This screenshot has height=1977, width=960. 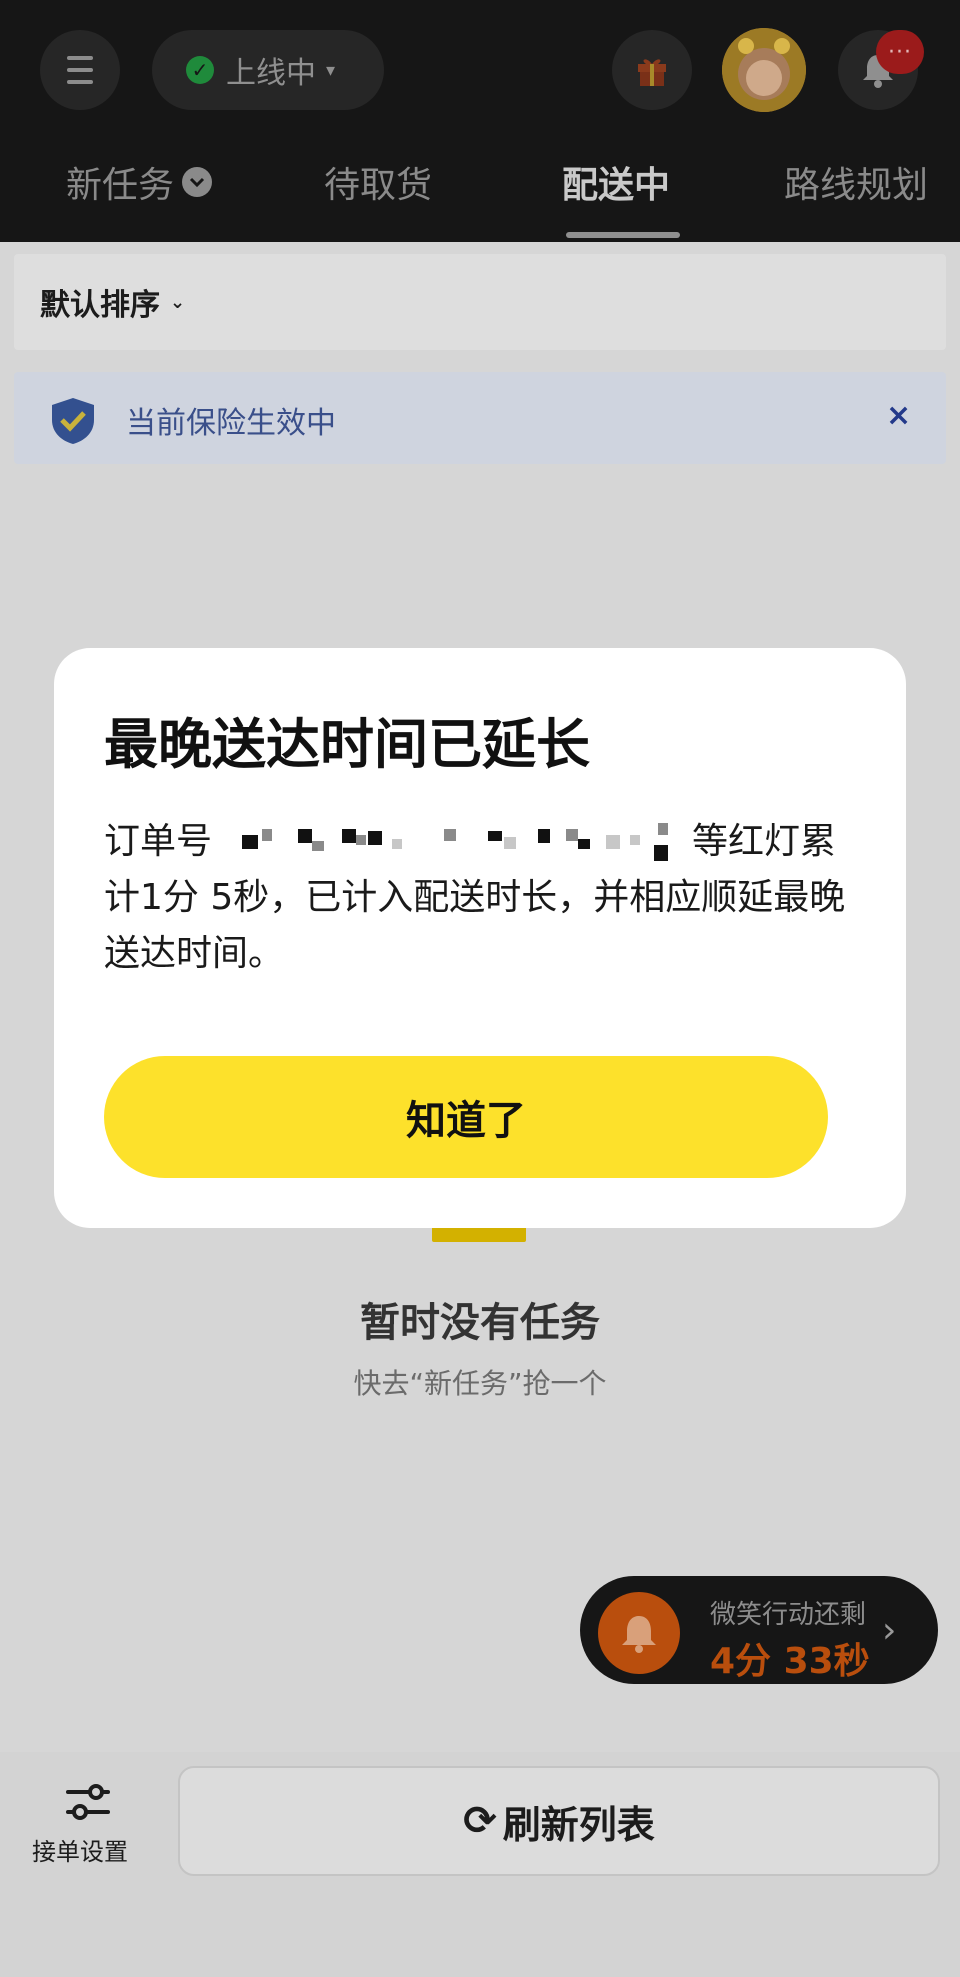 I want to click on insurance-text: 当前保险生效中, so click(x=231, y=423).